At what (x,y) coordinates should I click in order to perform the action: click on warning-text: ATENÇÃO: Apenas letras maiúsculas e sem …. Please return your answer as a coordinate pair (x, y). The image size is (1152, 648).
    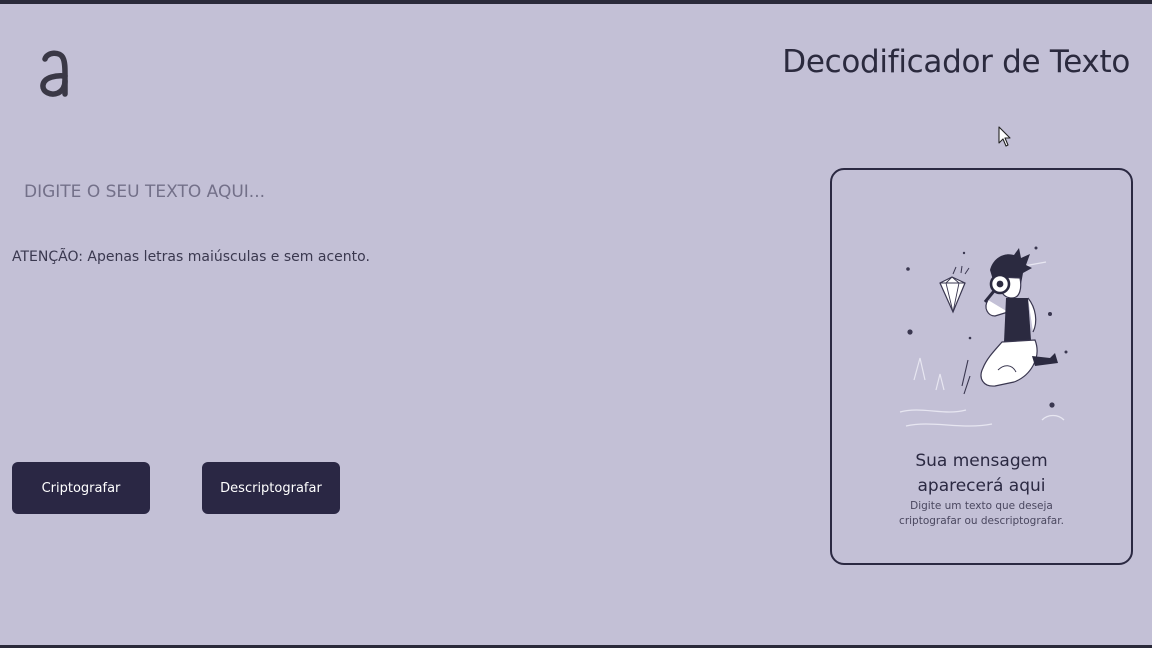
    Looking at the image, I should click on (191, 257).